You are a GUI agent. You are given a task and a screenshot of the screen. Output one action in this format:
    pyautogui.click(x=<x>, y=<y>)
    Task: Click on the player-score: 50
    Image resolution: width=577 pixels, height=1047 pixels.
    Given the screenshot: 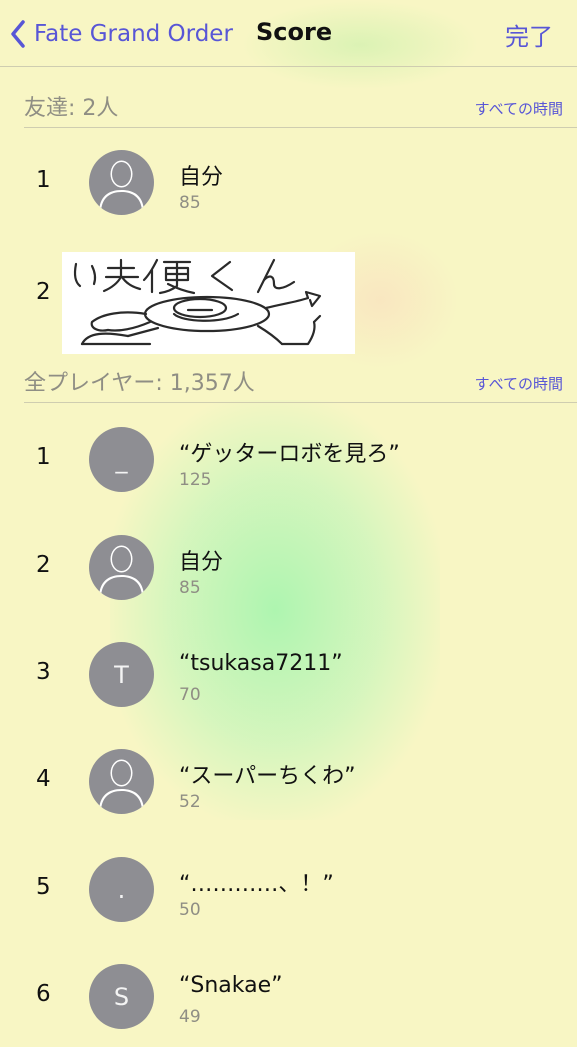 What is the action you would take?
    pyautogui.click(x=190, y=910)
    